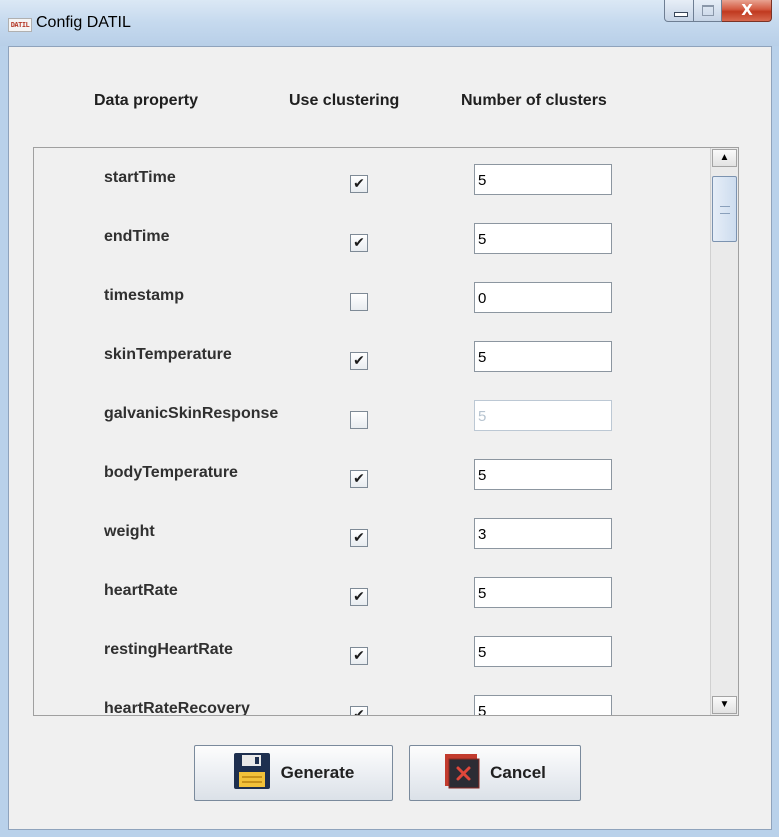 The height and width of the screenshot is (837, 779). I want to click on scroll-up-button: ▲, so click(724, 158).